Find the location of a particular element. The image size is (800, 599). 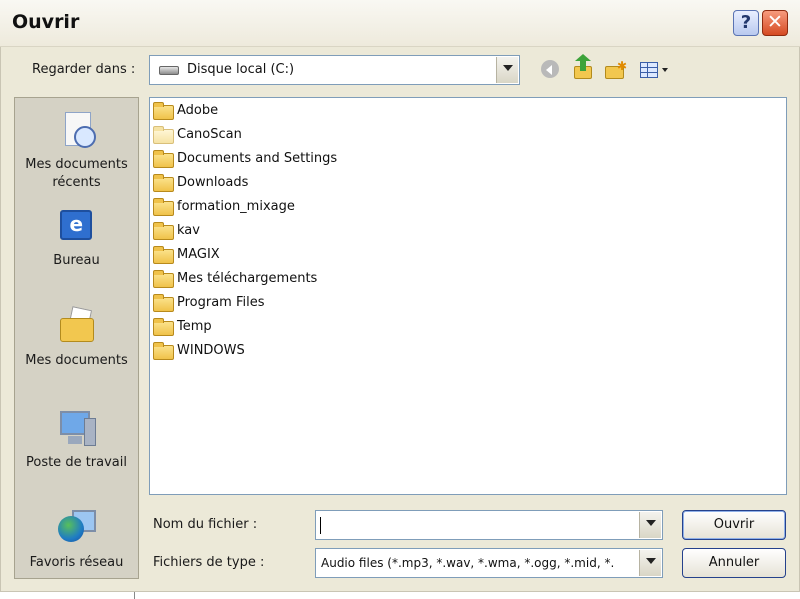

background-window-edge is located at coordinates (467, 595).